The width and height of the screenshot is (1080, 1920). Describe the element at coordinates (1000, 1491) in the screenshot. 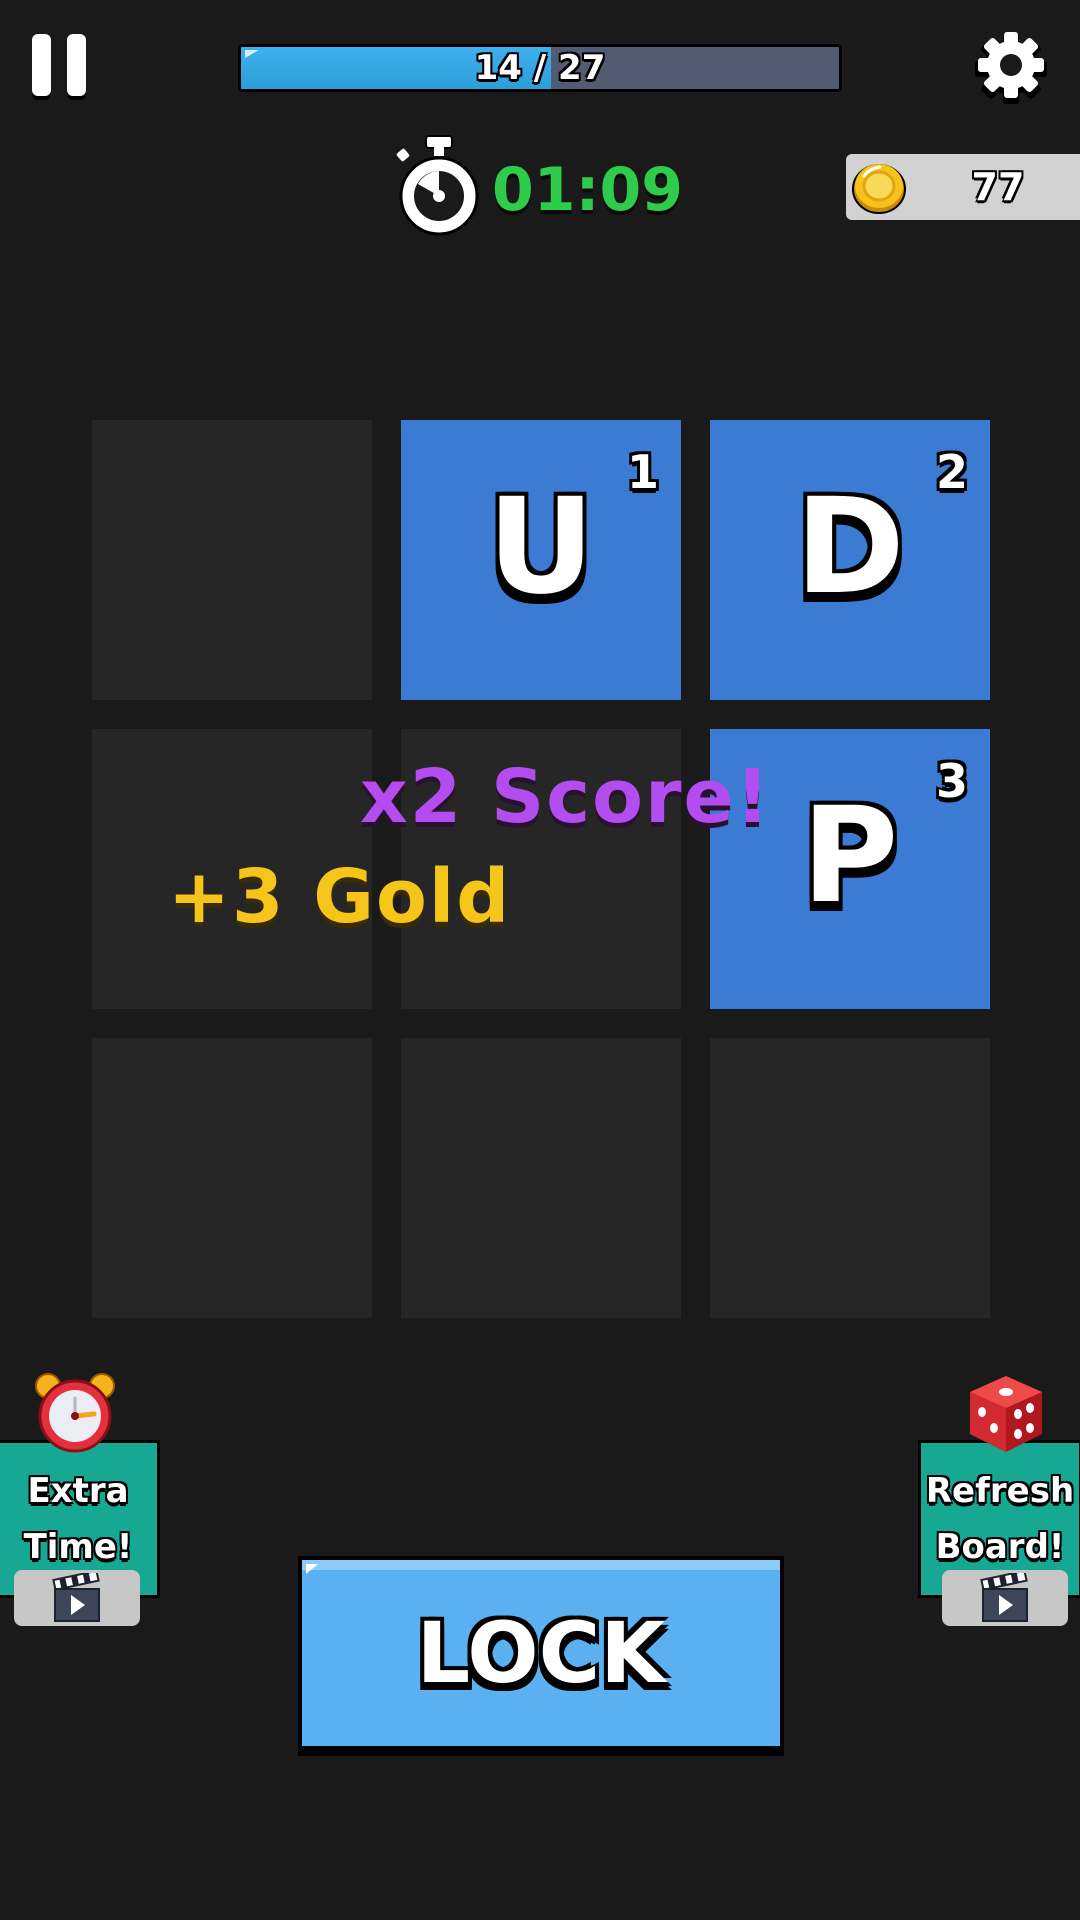

I see `refresh-board-label-line1: Refresh` at that location.